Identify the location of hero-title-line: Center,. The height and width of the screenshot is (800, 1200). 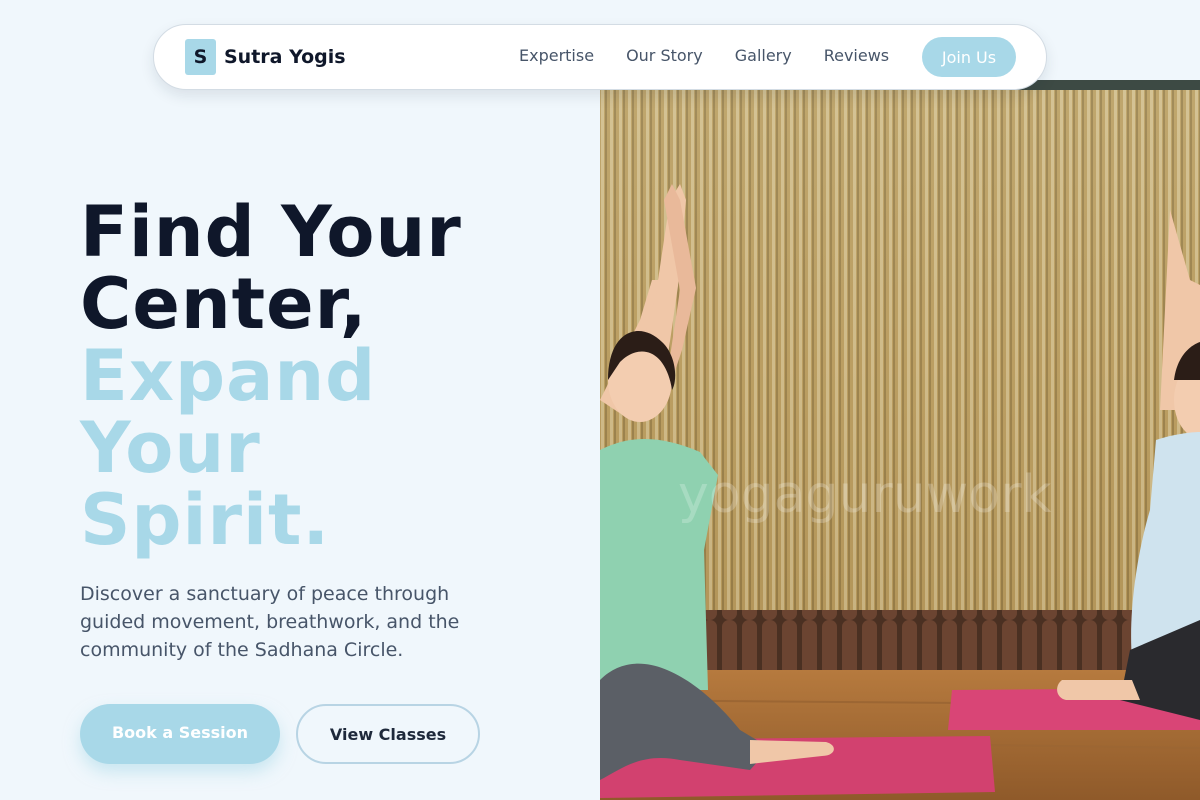
(224, 304).